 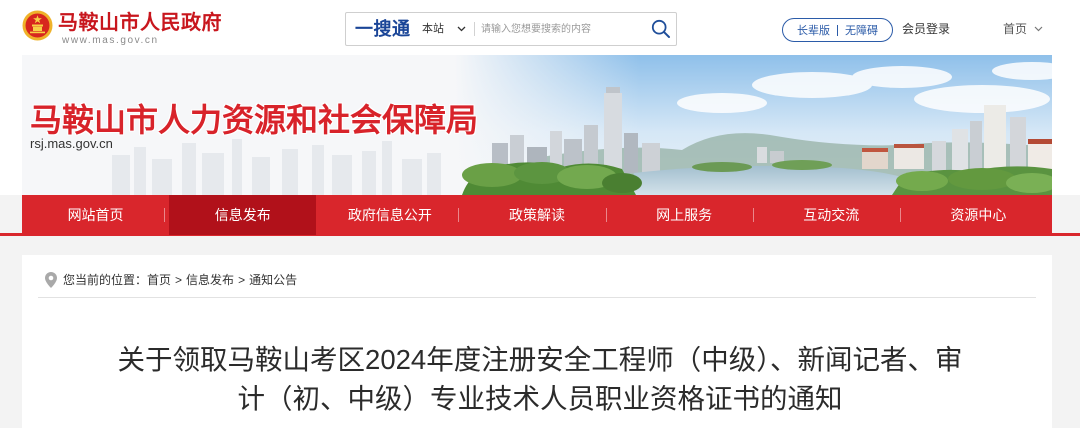 I want to click on national-emblem-icon, so click(x=37, y=25).